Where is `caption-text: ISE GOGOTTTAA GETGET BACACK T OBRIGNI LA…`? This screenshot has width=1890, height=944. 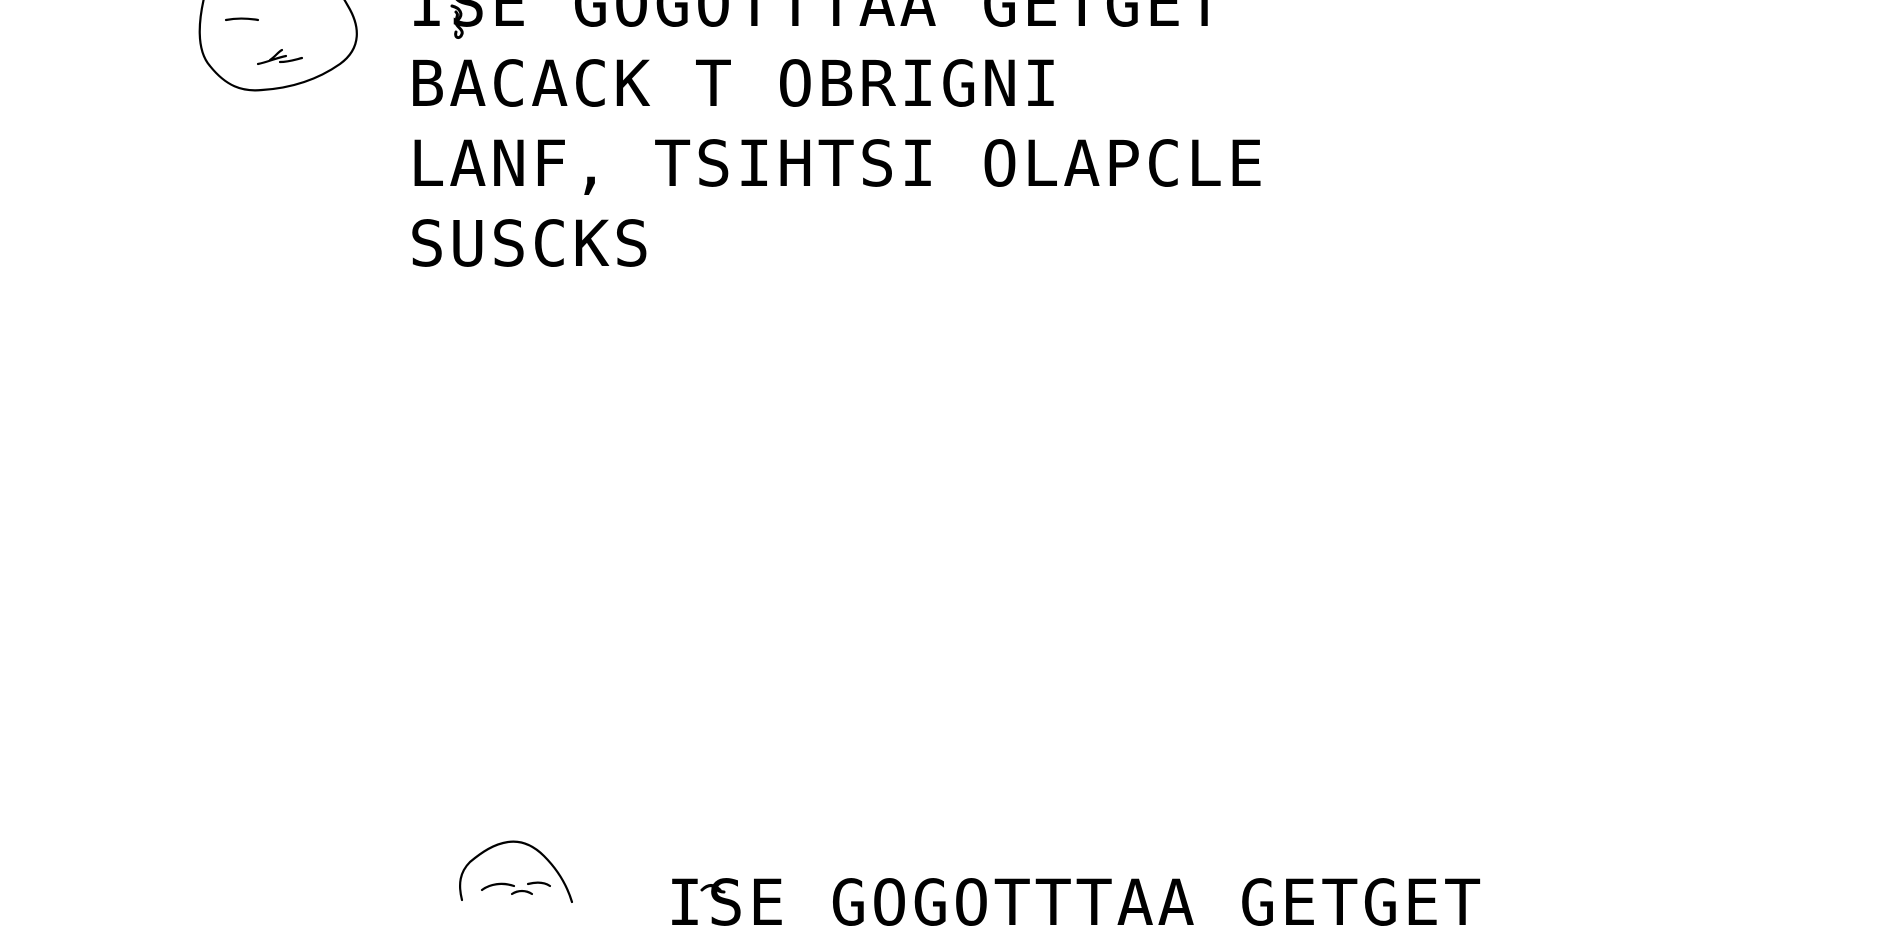 caption-text: ISE GOGOTTTAA GETGET BACACK T OBRIGNI LA… is located at coordinates (838, 142).